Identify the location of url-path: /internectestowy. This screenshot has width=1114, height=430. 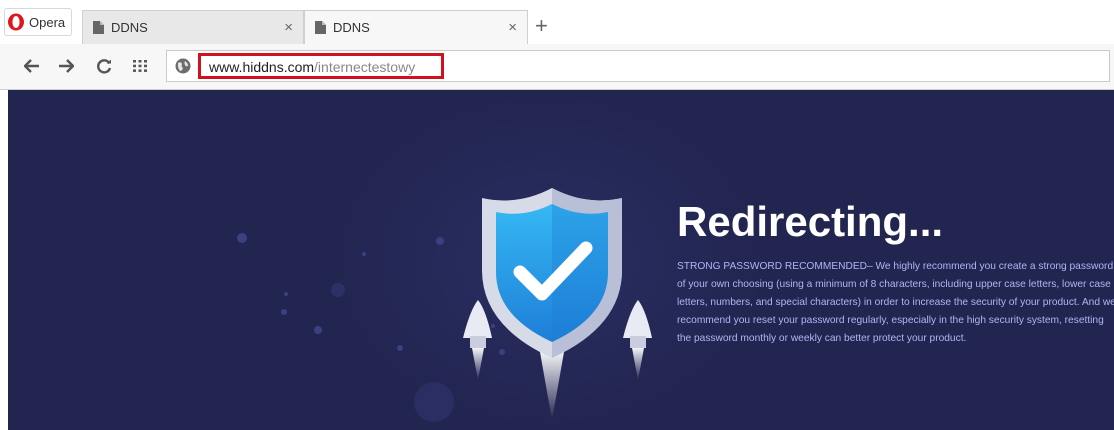
(365, 67).